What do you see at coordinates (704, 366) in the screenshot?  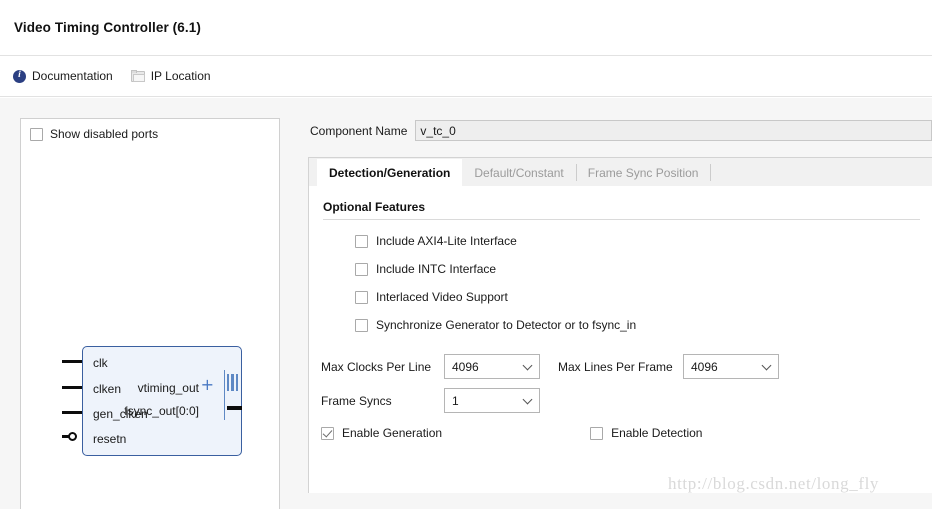 I see `max-lines-per-frame-value: 4096` at bounding box center [704, 366].